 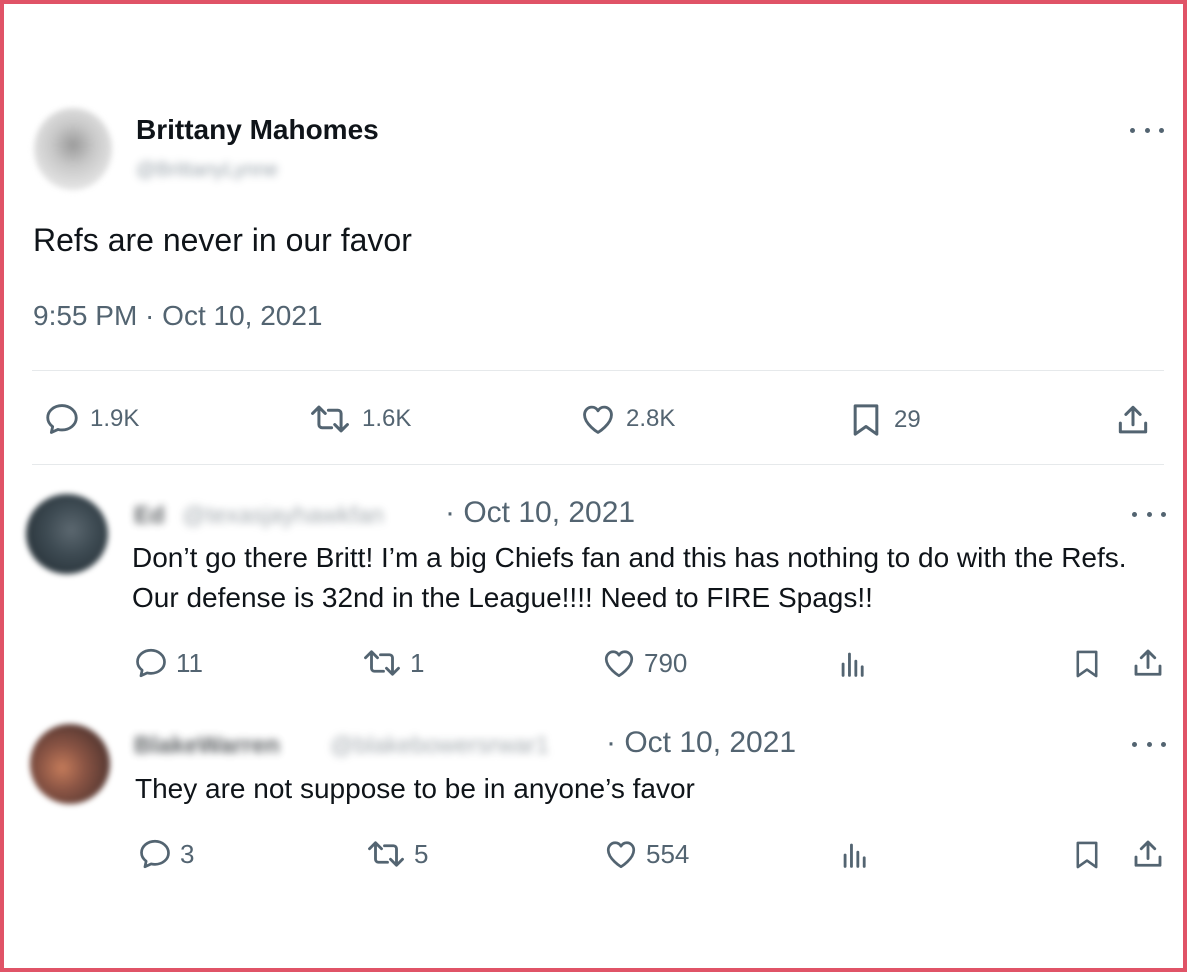 I want to click on retweet-count: 1, so click(x=417, y=662).